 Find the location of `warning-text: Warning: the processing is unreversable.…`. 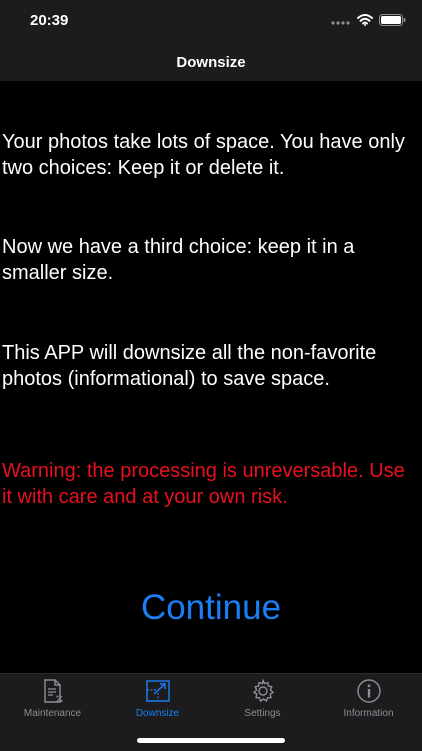

warning-text: Warning: the processing is unreversable.… is located at coordinates (203, 484).